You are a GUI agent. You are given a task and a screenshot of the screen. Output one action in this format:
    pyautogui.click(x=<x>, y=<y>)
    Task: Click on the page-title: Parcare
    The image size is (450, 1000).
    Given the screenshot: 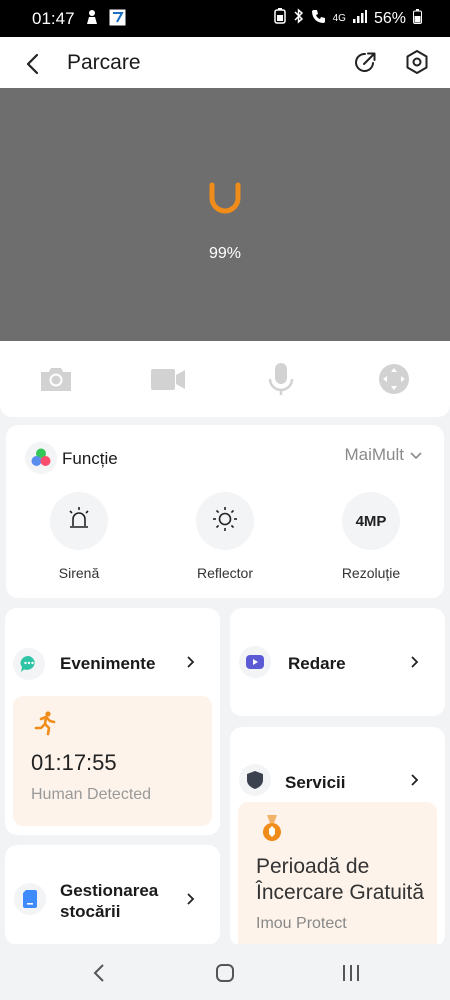 What is the action you would take?
    pyautogui.click(x=104, y=62)
    